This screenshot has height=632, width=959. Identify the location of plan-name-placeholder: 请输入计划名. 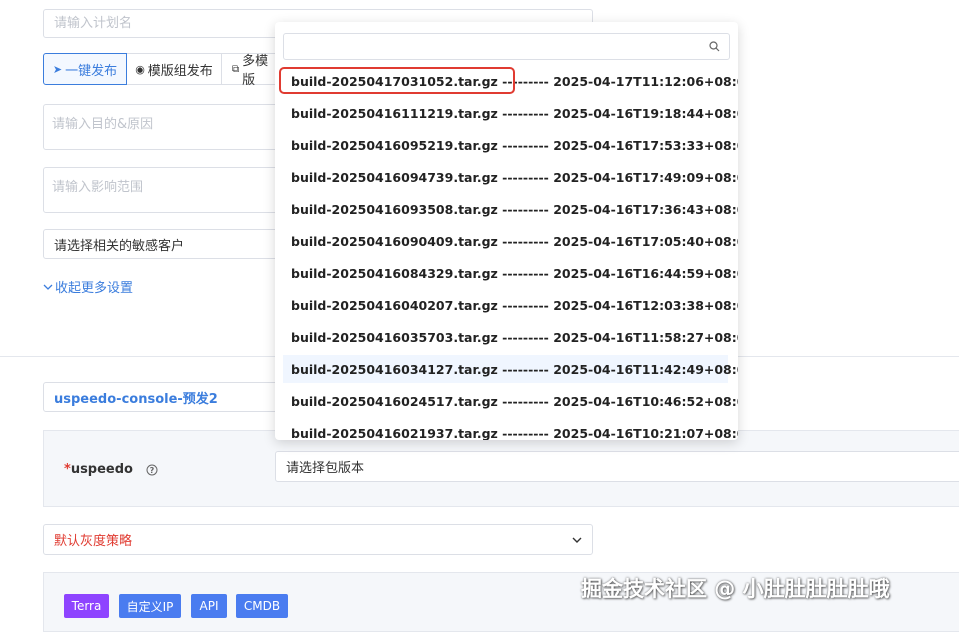
(93, 23).